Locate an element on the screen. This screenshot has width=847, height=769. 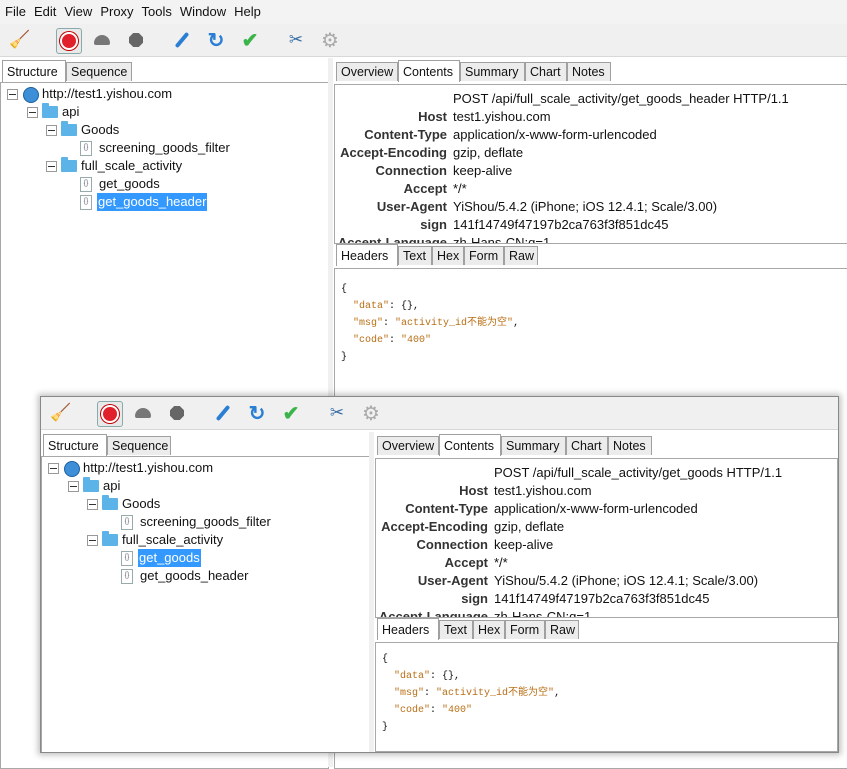
menu-window: Window is located at coordinates (202, 9).